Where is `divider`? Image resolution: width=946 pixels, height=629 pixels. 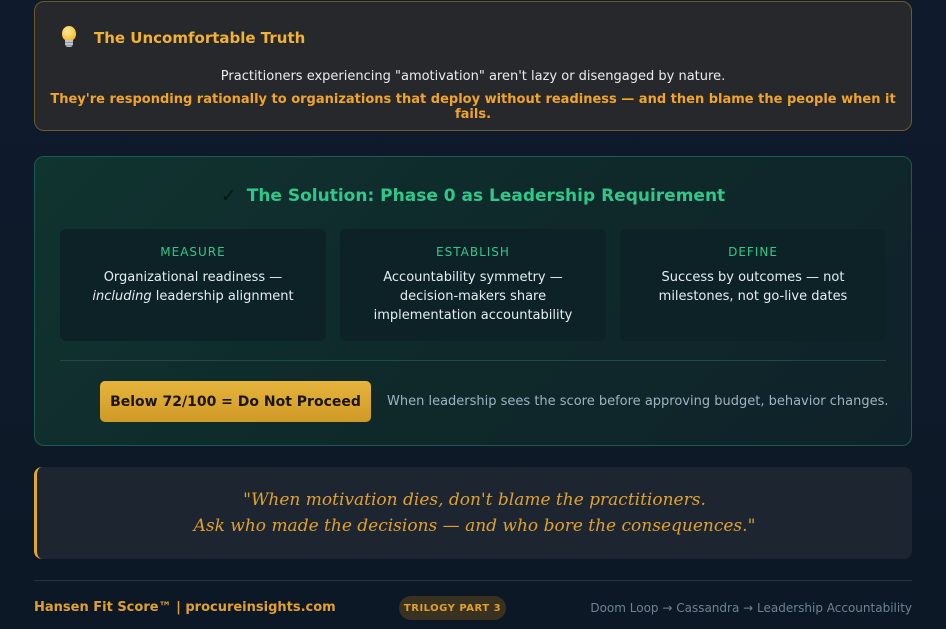 divider is located at coordinates (473, 360).